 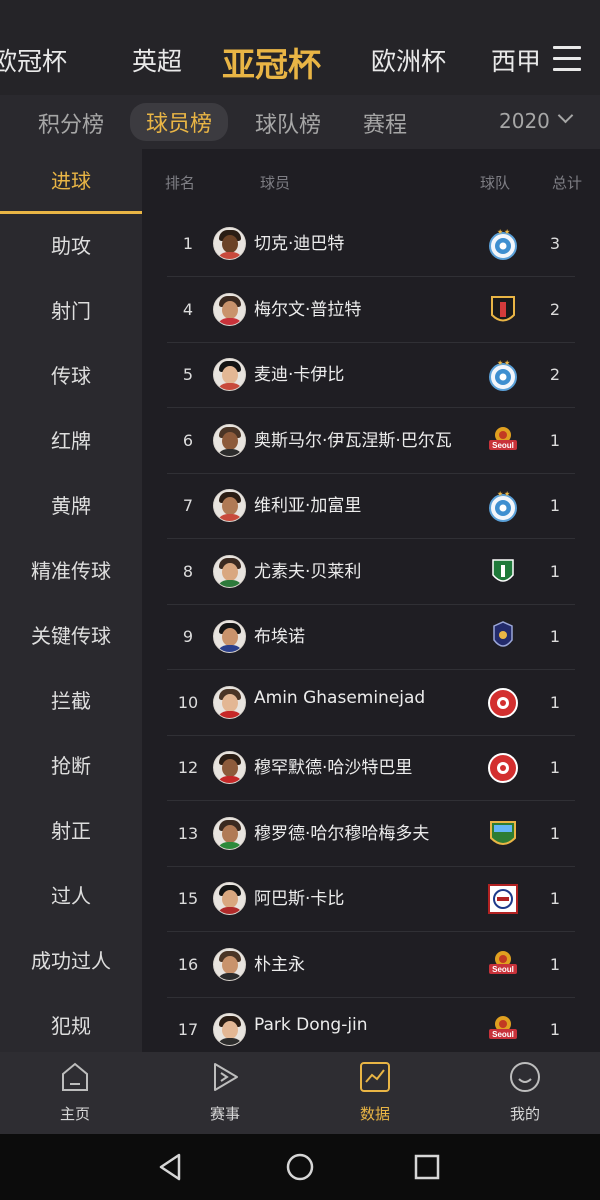 I want to click on player-rank: 7, so click(x=188, y=505).